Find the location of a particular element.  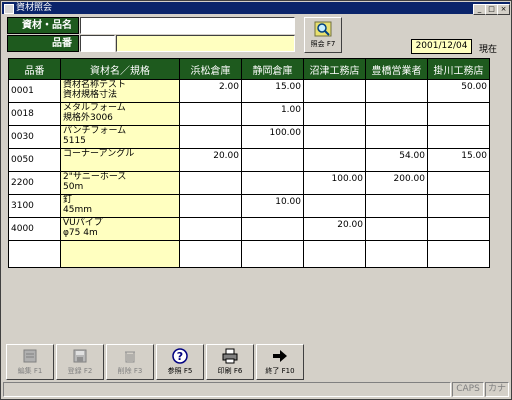

status-message is located at coordinates (227, 389).